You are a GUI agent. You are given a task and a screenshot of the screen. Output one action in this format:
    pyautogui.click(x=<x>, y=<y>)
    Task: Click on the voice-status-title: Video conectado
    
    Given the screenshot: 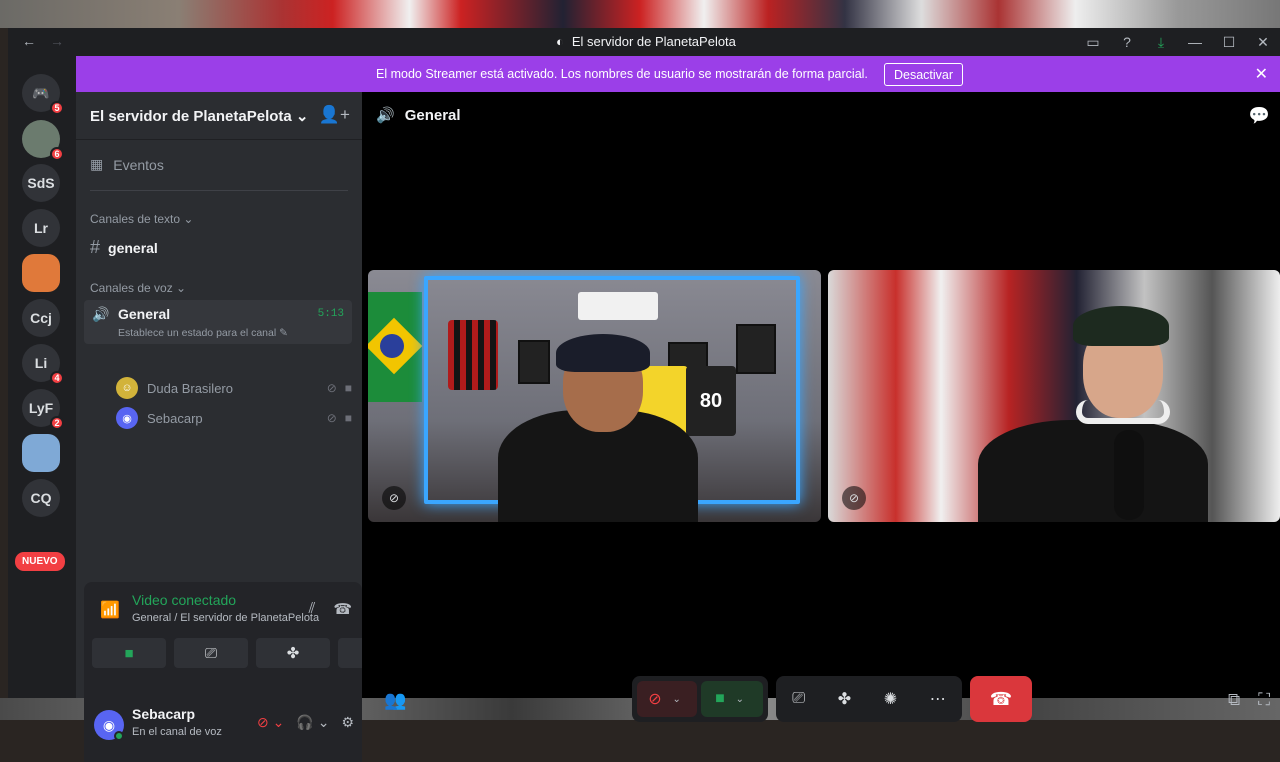 What is the action you would take?
    pyautogui.click(x=184, y=600)
    